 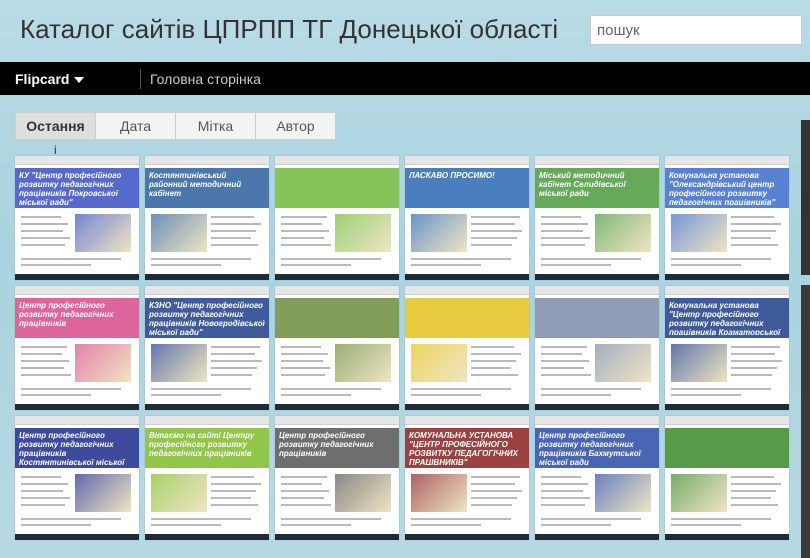 I want to click on caret-down-icon, so click(x=79, y=79).